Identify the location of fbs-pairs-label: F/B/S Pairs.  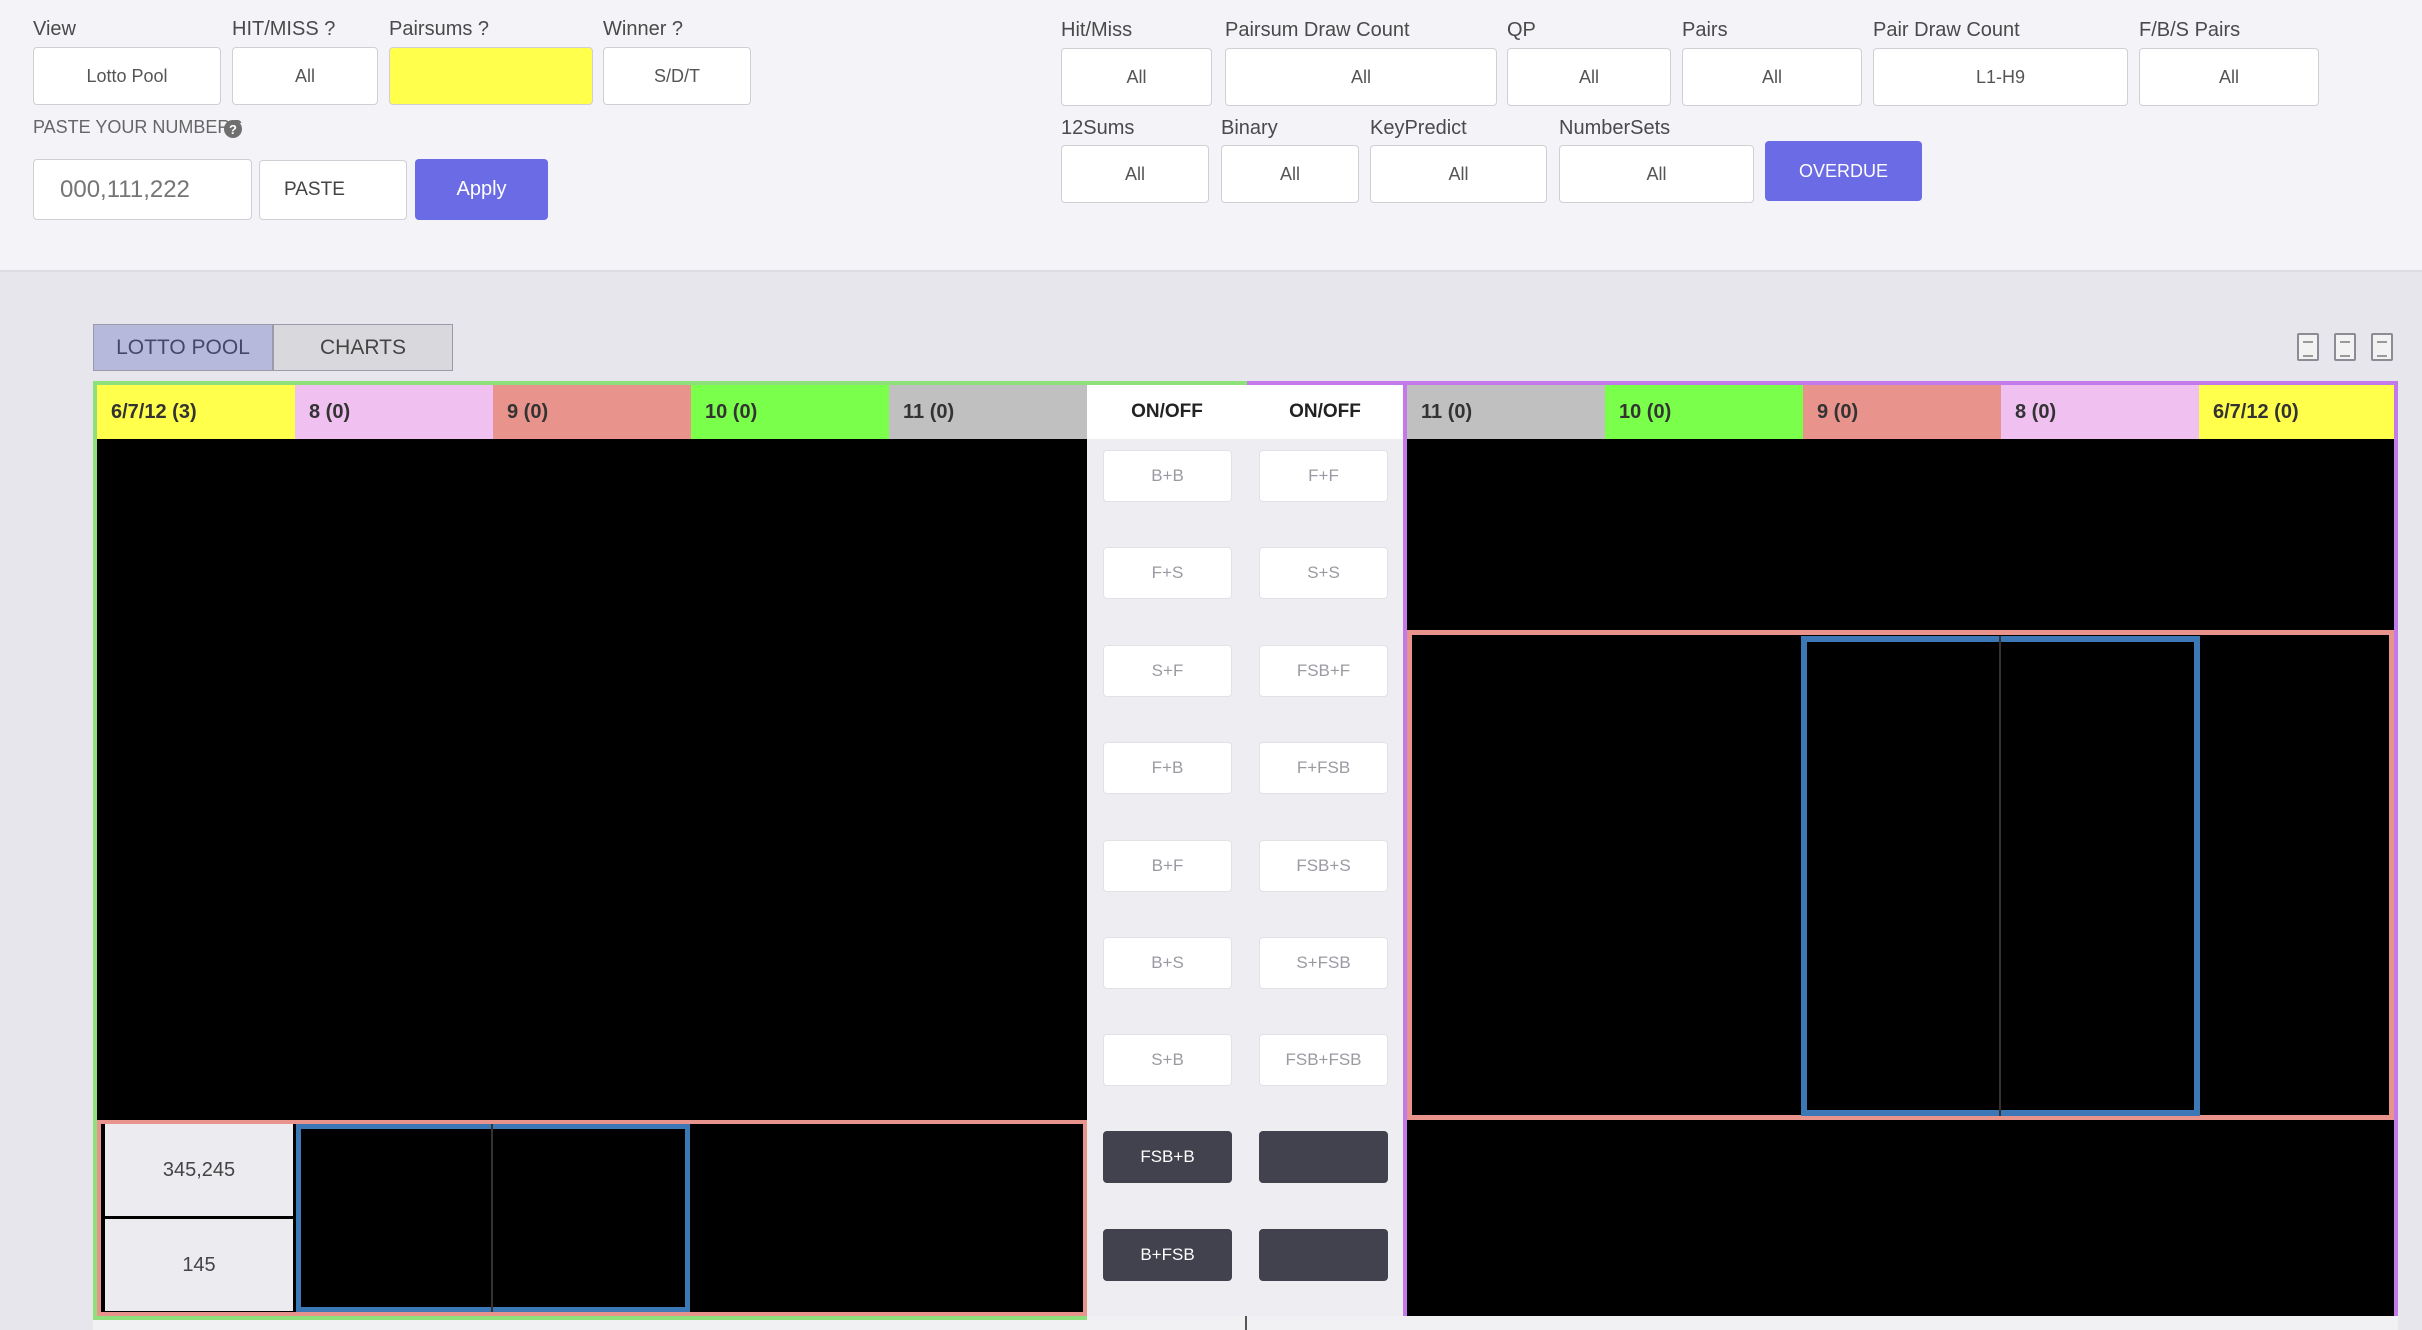
(2190, 30).